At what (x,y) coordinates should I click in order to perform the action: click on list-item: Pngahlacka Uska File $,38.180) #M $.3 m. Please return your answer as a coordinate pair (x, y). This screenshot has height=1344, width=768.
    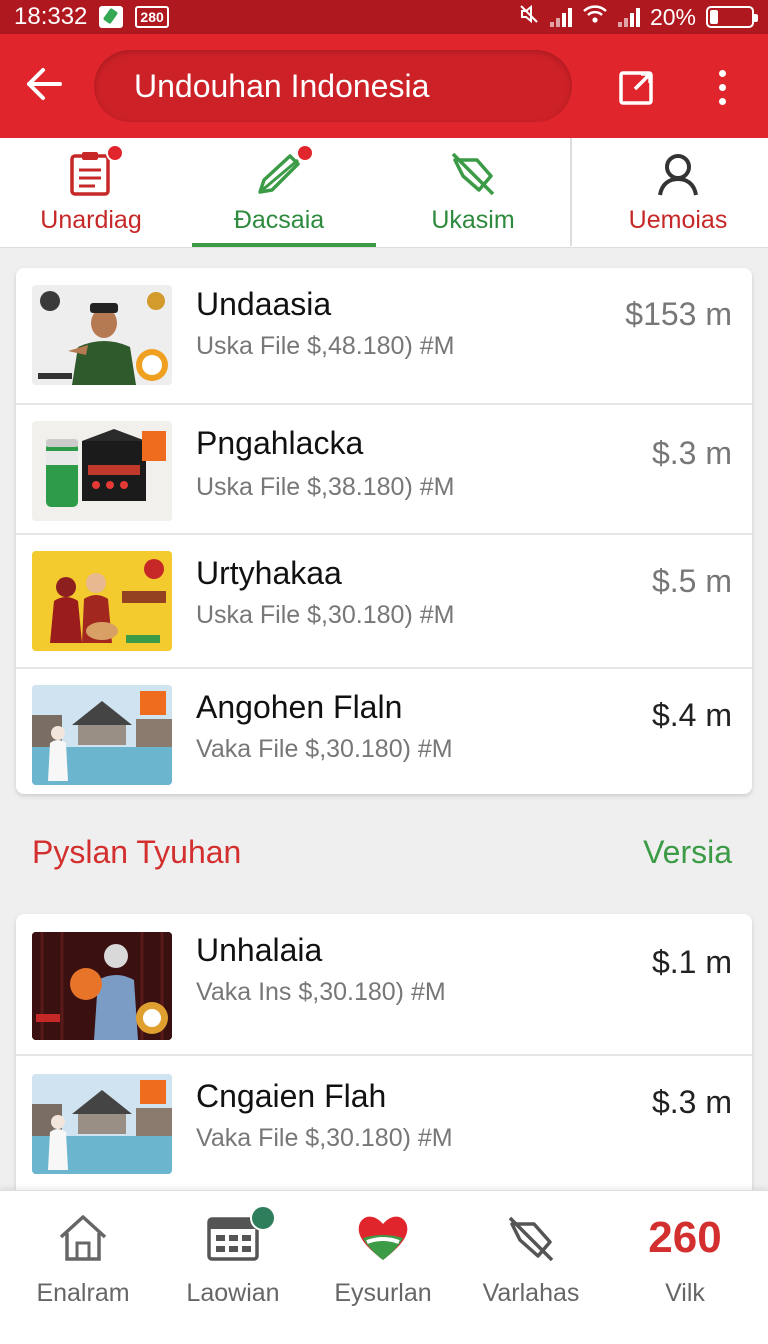
    Looking at the image, I should click on (384, 470).